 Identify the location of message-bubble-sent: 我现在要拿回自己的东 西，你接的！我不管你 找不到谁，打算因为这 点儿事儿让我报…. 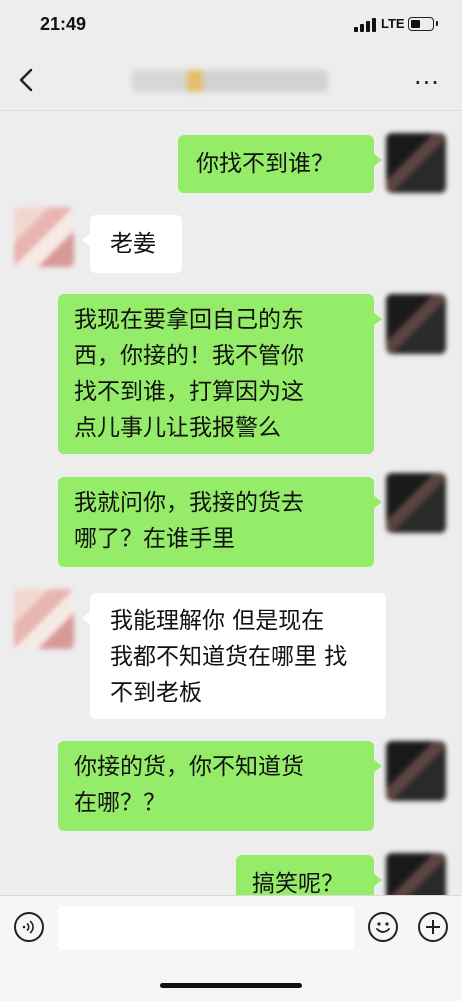
(220, 374).